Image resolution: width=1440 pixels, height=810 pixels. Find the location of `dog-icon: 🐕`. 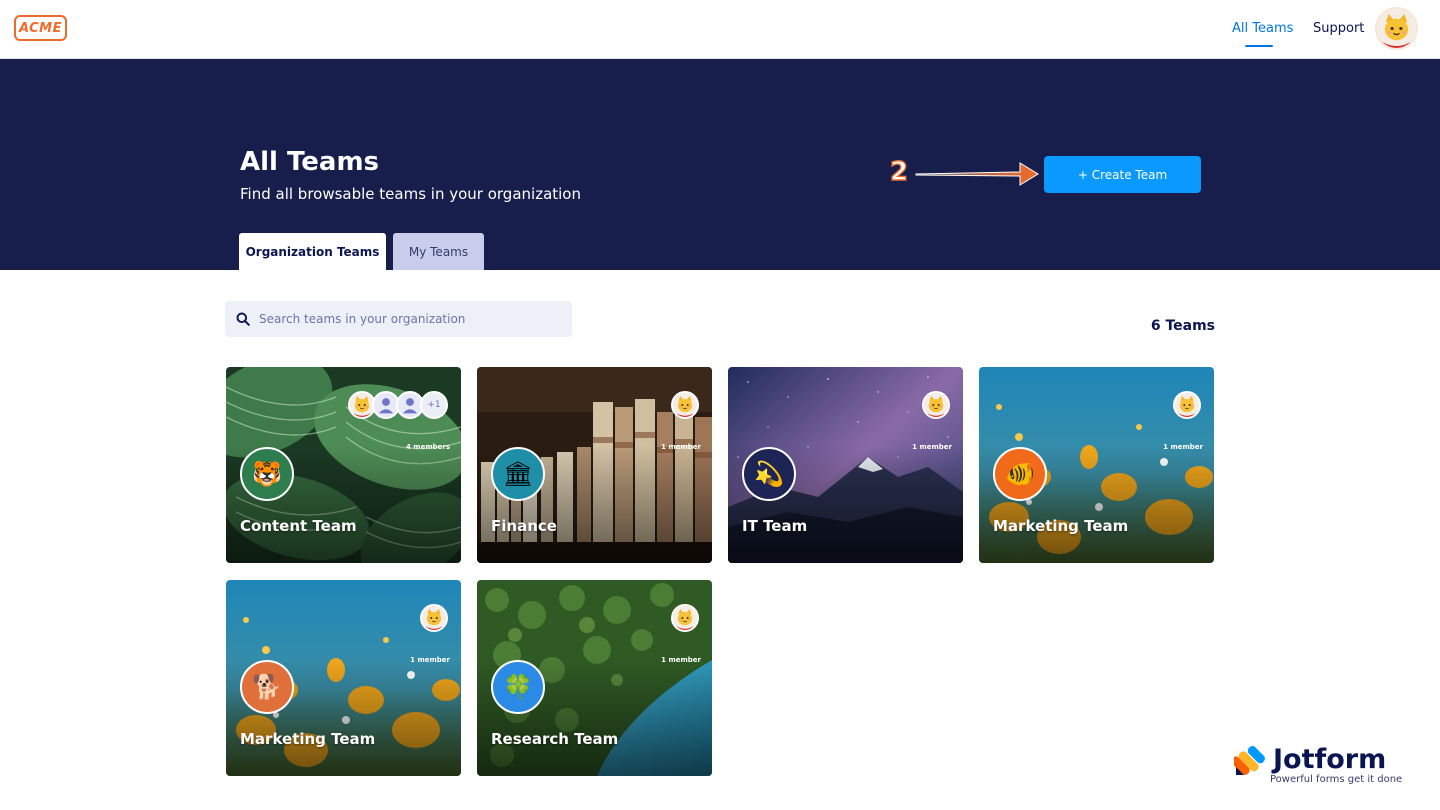

dog-icon: 🐕 is located at coordinates (267, 687).